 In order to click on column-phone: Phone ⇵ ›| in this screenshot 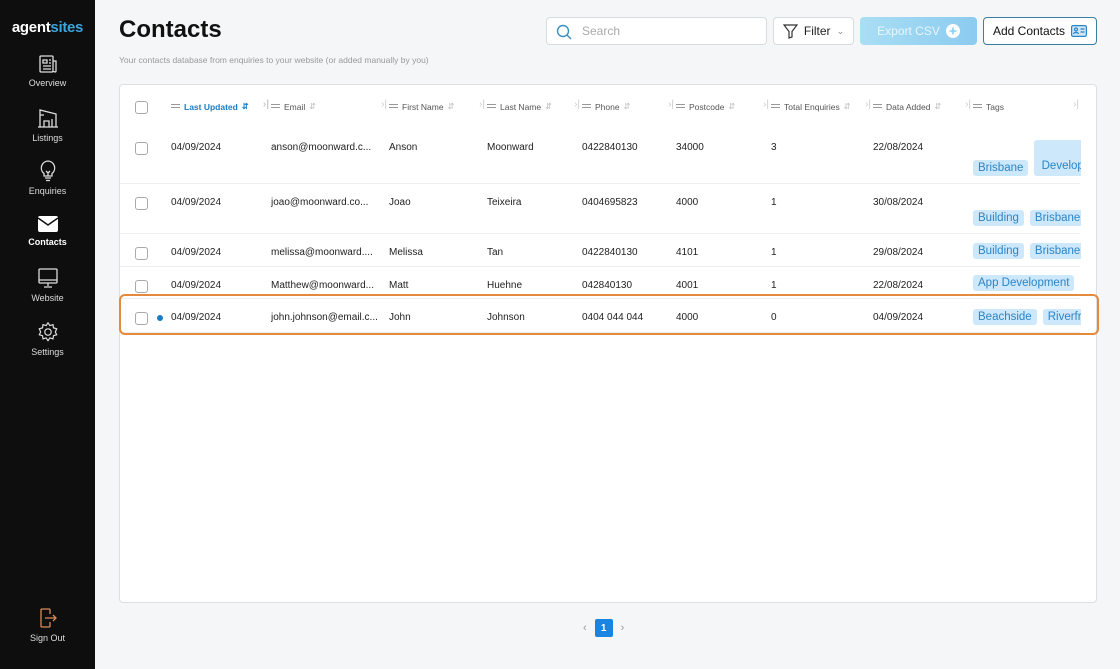, I will do `click(629, 107)`.